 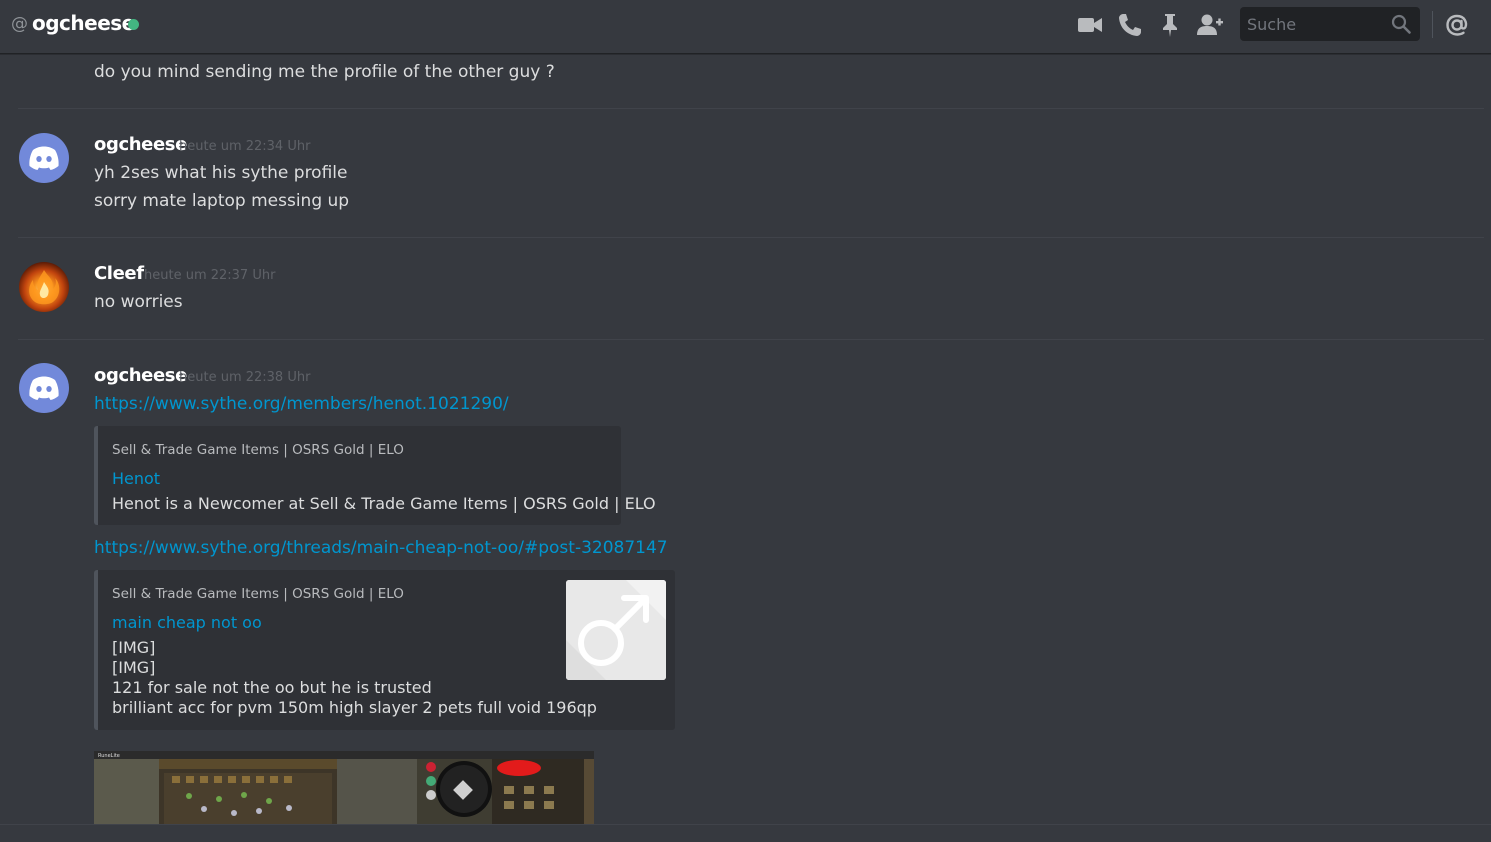 What do you see at coordinates (1210, 25) in the screenshot?
I see `add-friend-icon` at bounding box center [1210, 25].